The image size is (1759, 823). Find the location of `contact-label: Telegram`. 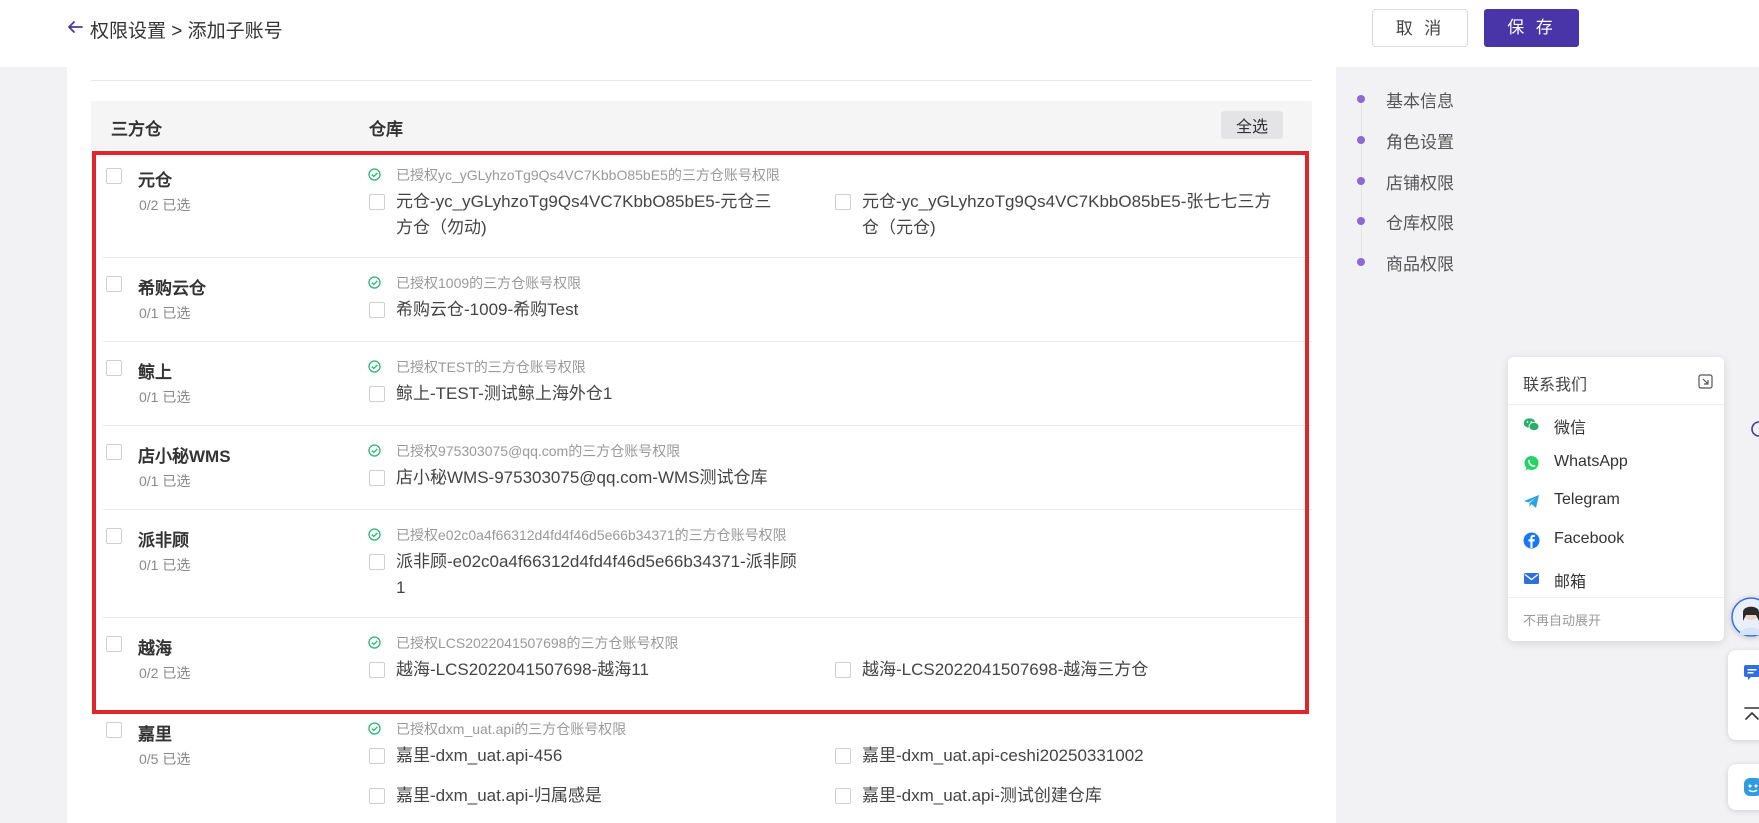

contact-label: Telegram is located at coordinates (1587, 499).